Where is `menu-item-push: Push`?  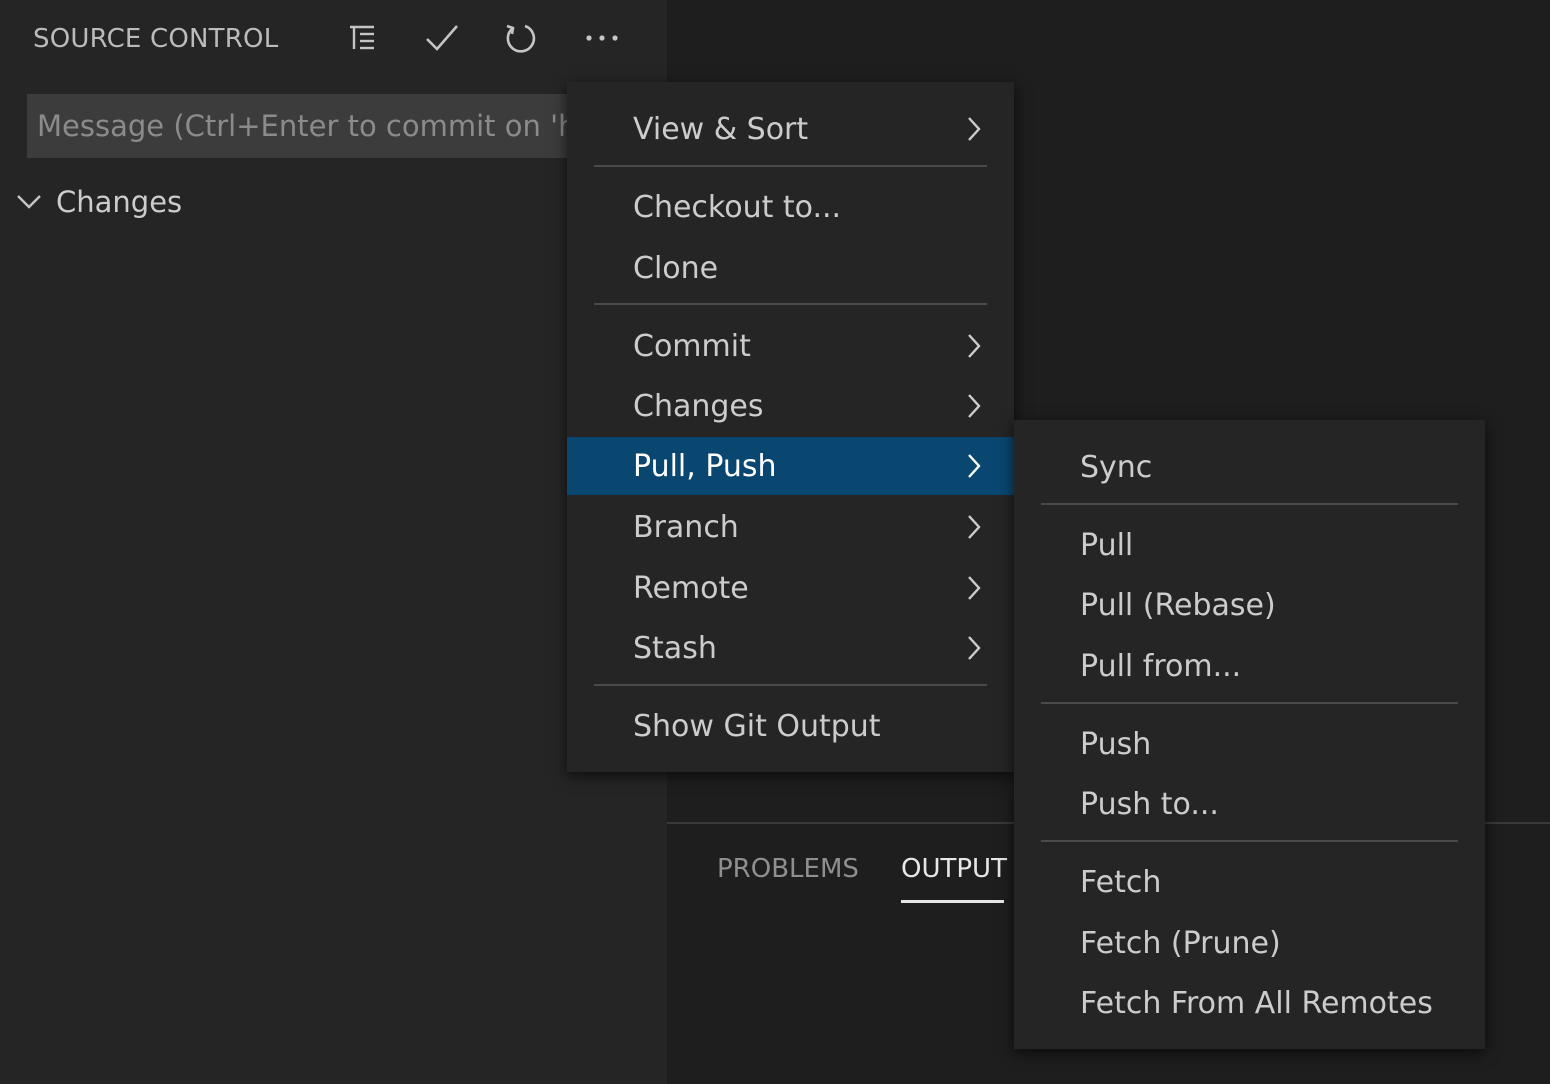 menu-item-push: Push is located at coordinates (1249, 744).